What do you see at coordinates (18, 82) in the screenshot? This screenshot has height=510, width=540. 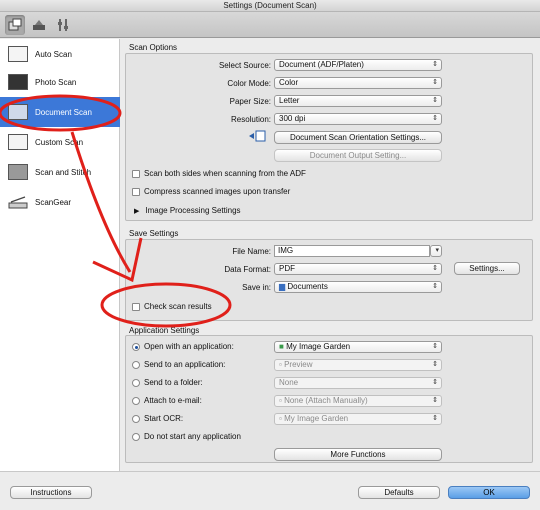 I see `photo-scan-icon` at bounding box center [18, 82].